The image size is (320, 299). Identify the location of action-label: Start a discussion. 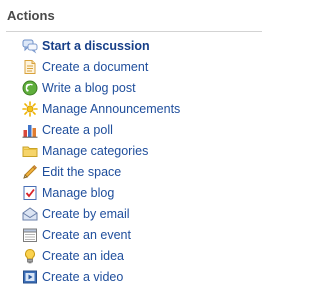
(96, 45).